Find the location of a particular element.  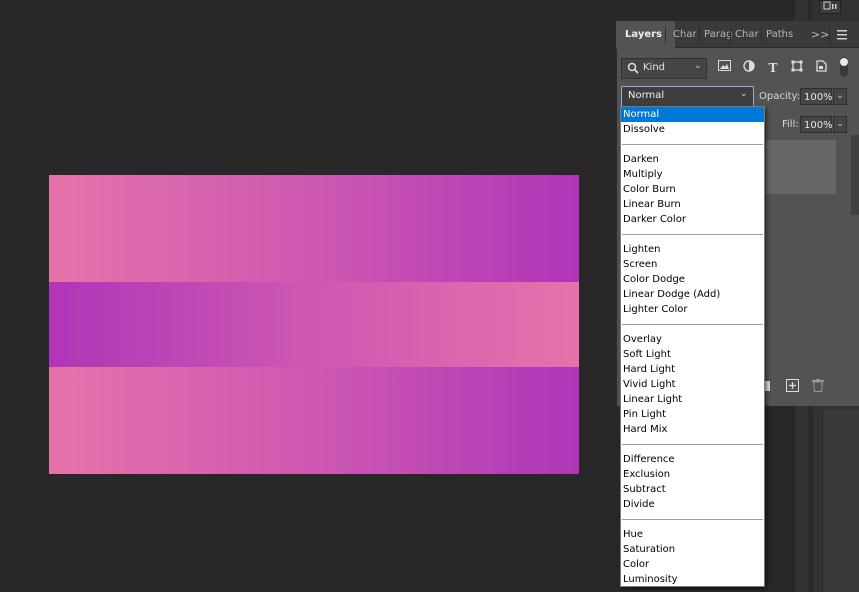

blend-option-color-dodge: Color Dodge is located at coordinates (692, 279).